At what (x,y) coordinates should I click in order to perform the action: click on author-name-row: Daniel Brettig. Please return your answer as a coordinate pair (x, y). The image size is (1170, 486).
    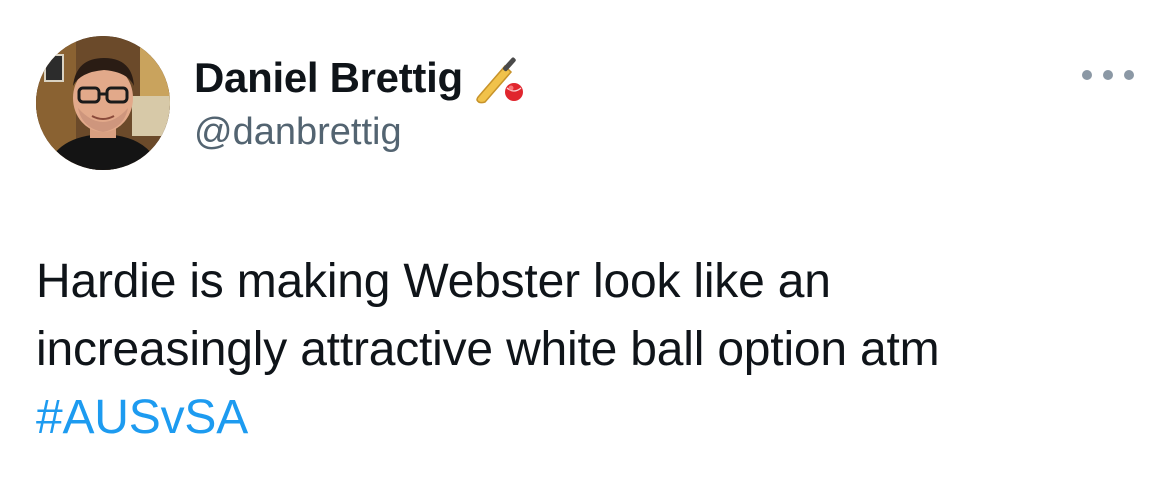
    Looking at the image, I should click on (361, 78).